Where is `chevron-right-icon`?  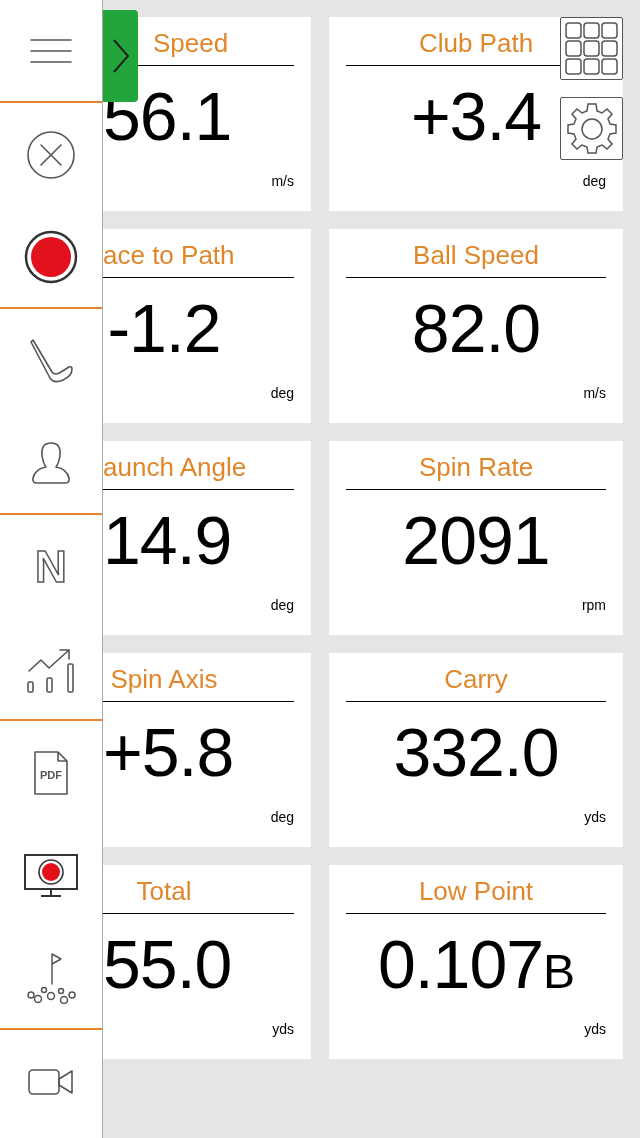
chevron-right-icon is located at coordinates (120, 56).